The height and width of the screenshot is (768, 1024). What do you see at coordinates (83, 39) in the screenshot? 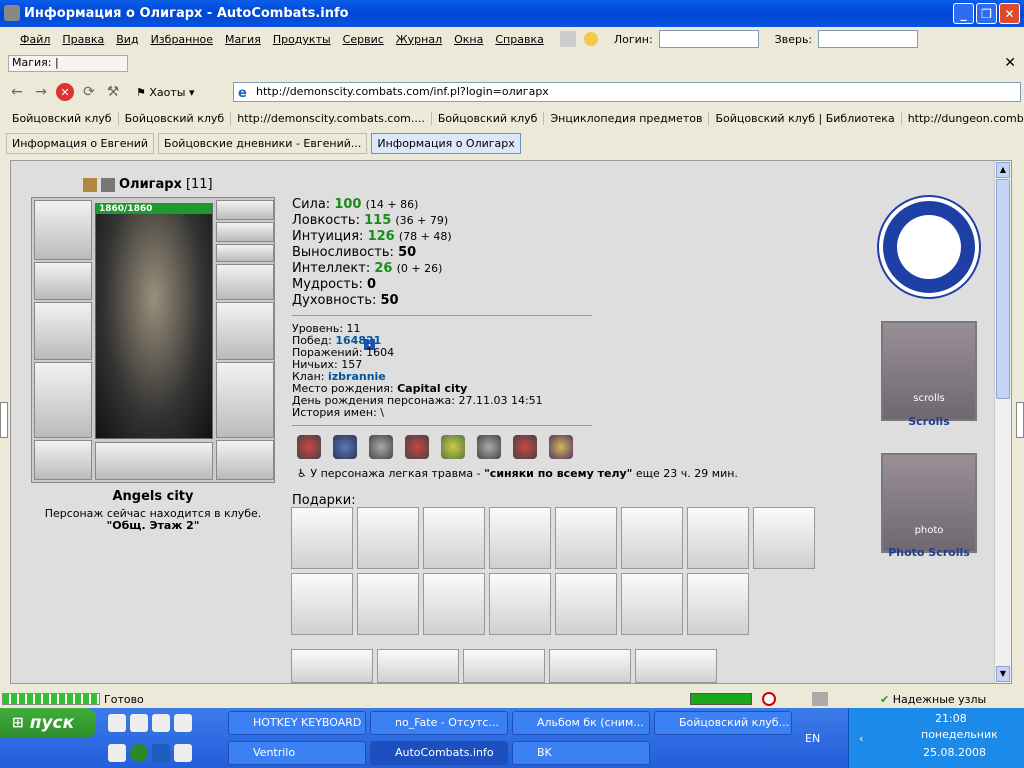
I see `menu-edit: Правка` at bounding box center [83, 39].